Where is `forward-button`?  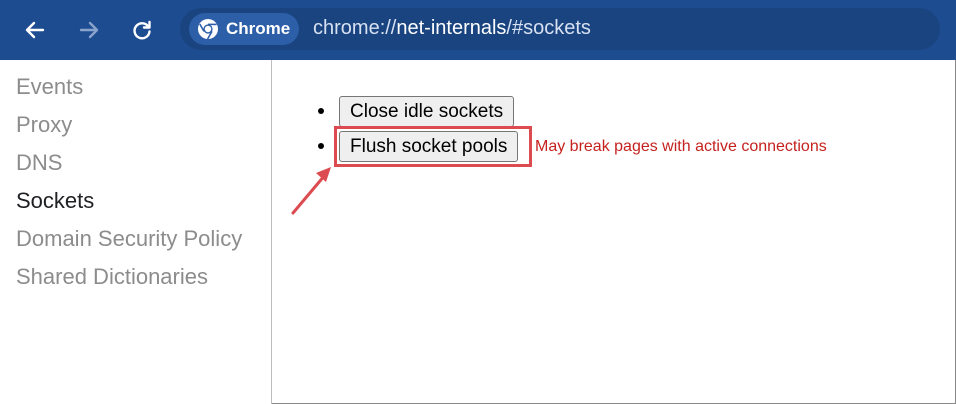 forward-button is located at coordinates (89, 30).